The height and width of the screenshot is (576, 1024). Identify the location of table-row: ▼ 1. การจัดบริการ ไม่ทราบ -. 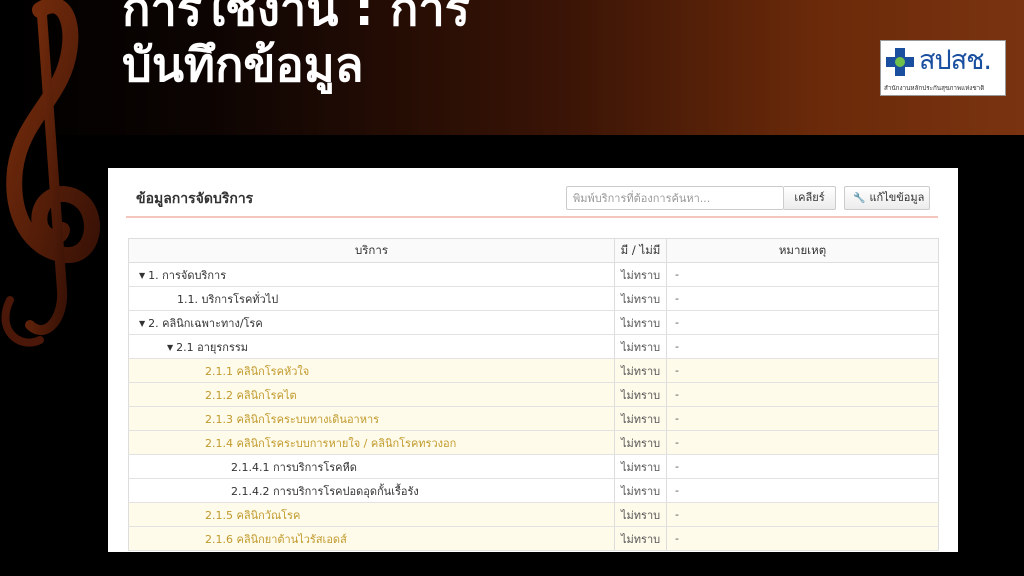
(533, 274).